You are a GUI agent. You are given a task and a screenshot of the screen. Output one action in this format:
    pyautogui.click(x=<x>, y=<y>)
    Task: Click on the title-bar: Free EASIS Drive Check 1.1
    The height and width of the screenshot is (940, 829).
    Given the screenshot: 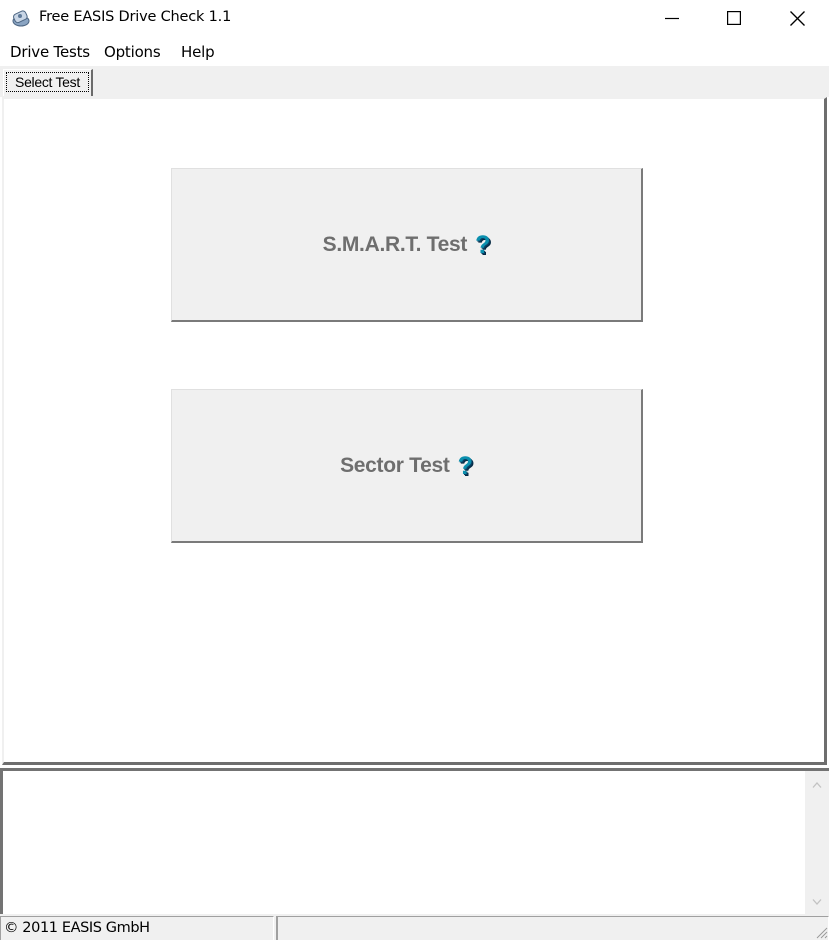 What is the action you would take?
    pyautogui.click(x=414, y=19)
    